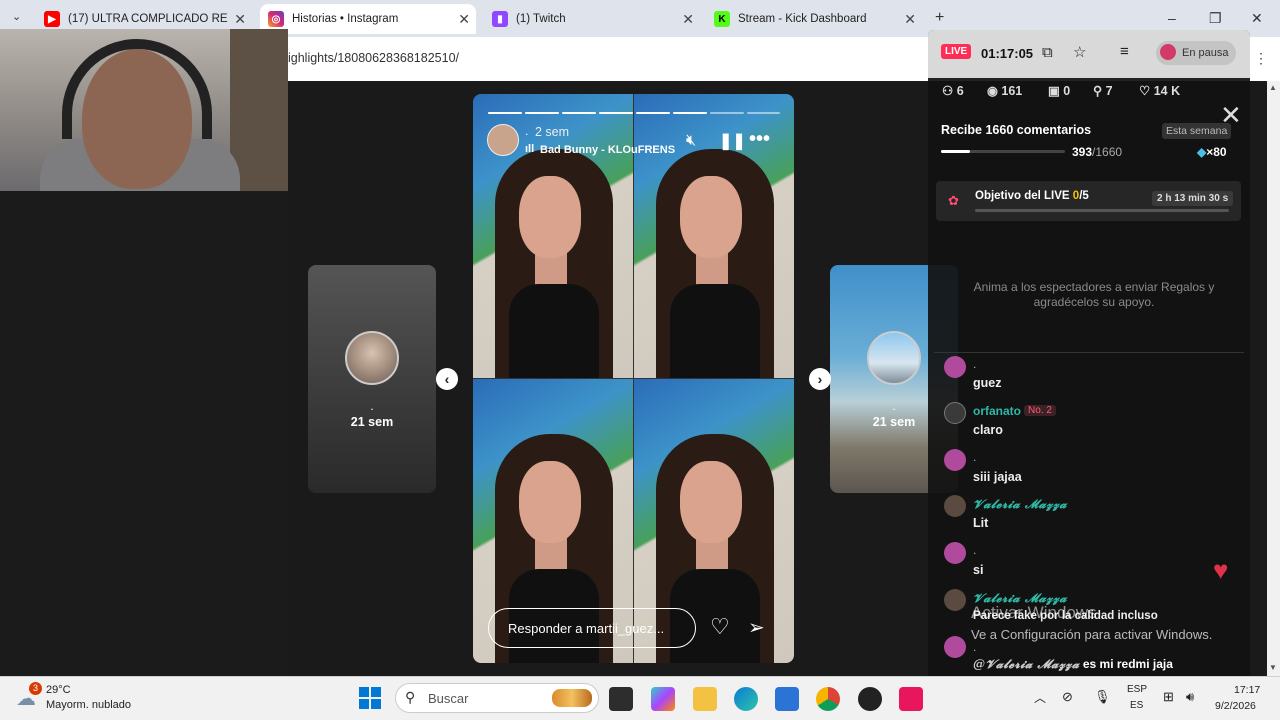 Image resolution: width=1280 pixels, height=720 pixels. Describe the element at coordinates (911, 699) in the screenshot. I see `tiktok-live-icon` at that location.